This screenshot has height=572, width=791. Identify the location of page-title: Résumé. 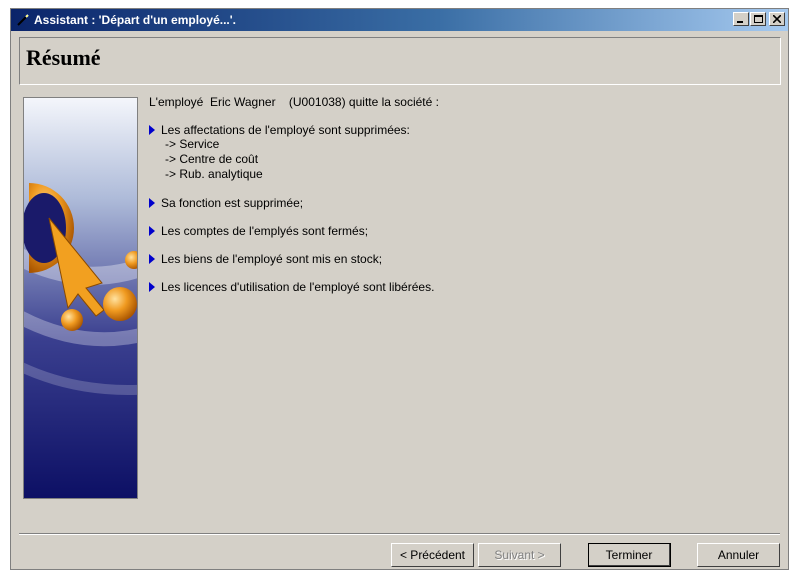
(63, 57).